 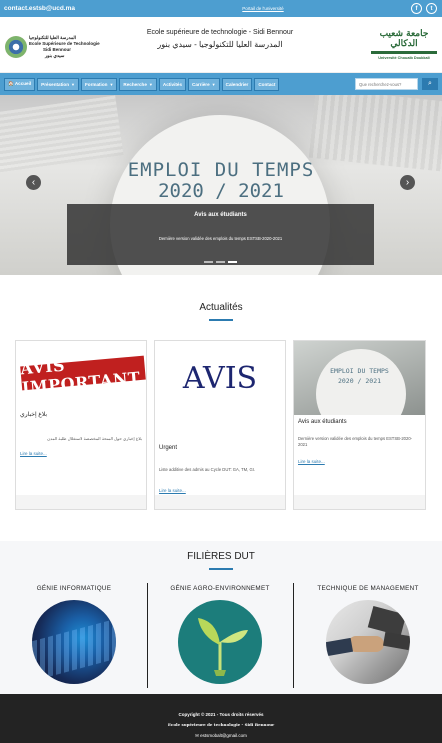 I want to click on handshake-decoration, so click(x=366, y=644).